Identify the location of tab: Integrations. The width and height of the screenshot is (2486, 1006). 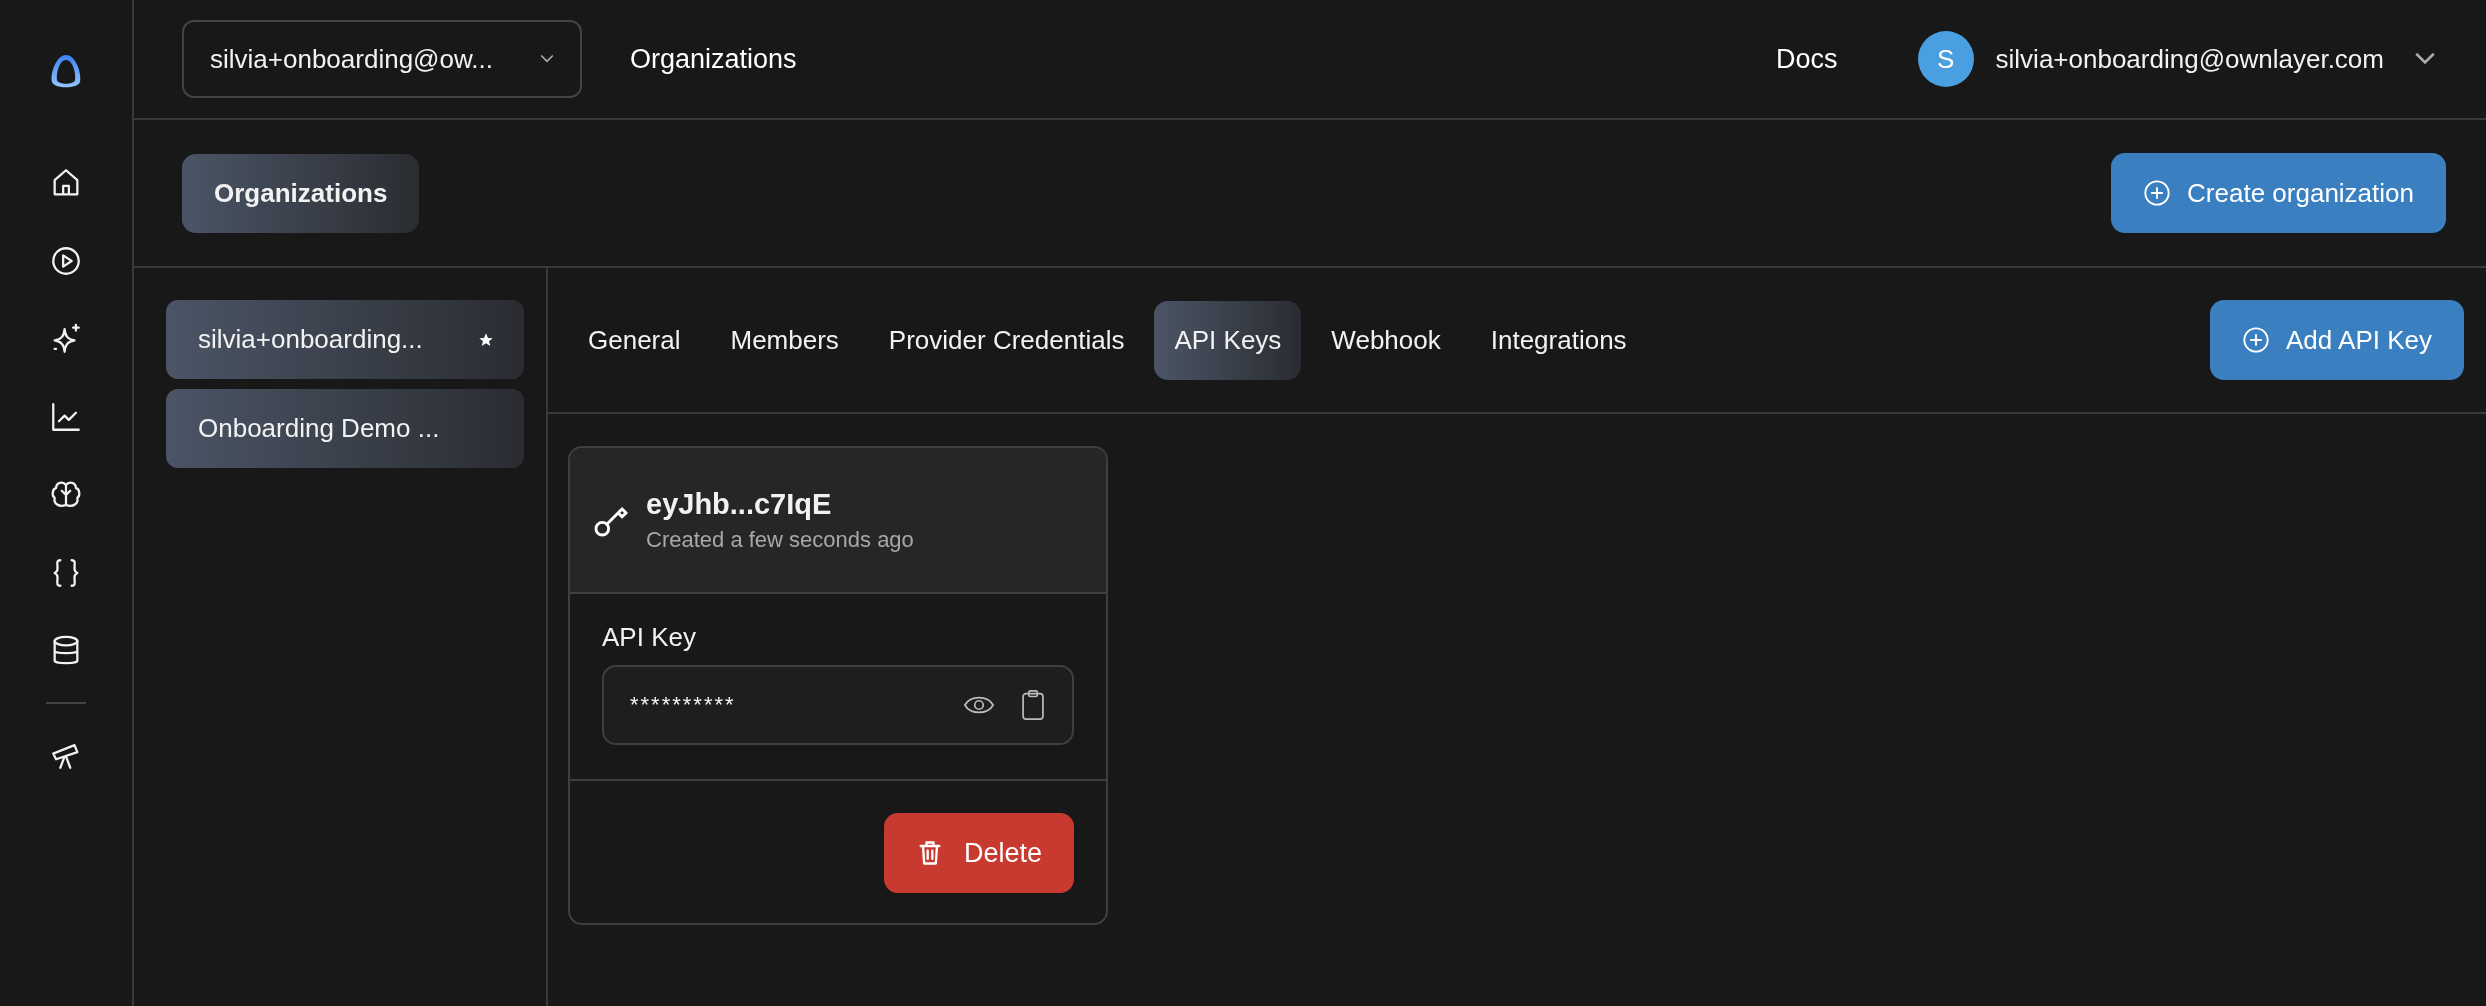
(1558, 340).